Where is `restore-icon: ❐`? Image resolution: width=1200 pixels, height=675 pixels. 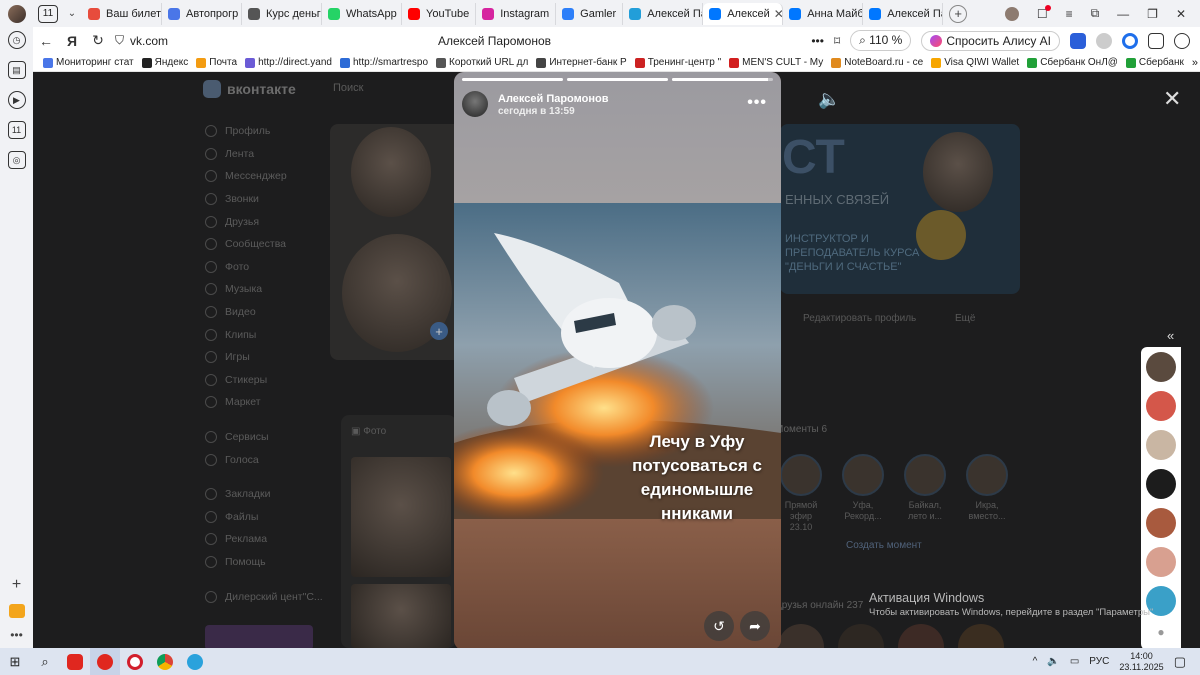 restore-icon: ❐ is located at coordinates (1152, 14).